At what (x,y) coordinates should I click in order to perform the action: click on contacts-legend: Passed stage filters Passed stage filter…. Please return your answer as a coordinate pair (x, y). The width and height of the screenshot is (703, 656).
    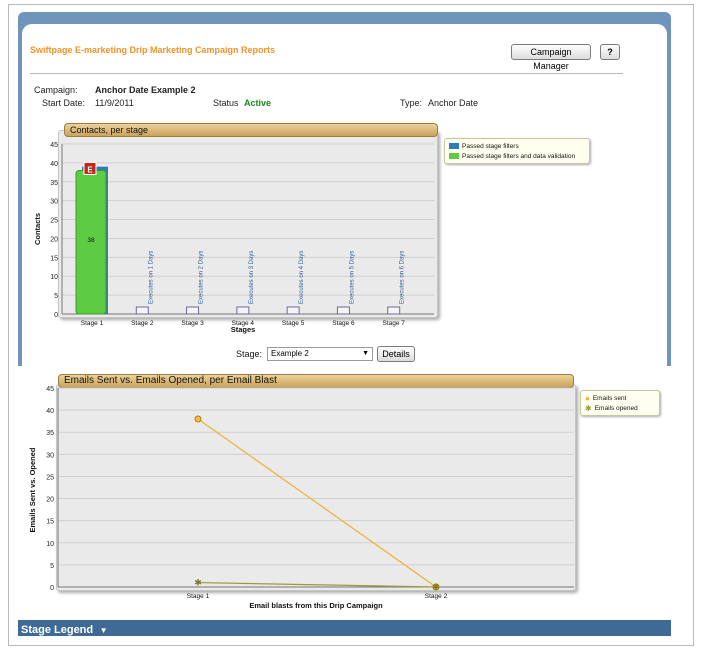
    Looking at the image, I should click on (517, 151).